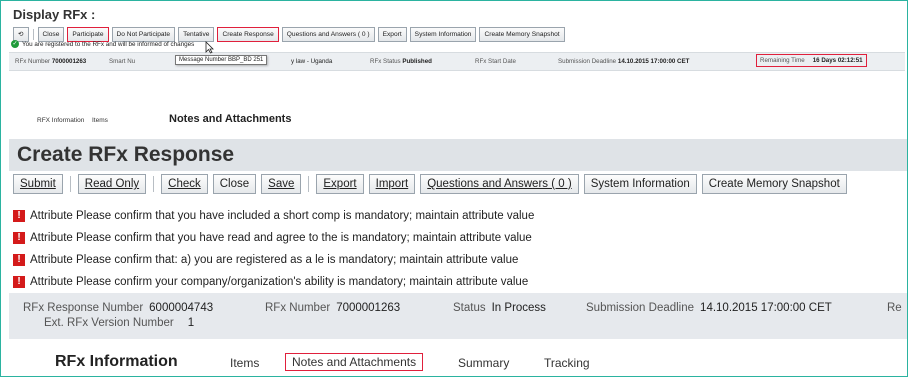 The image size is (908, 377). I want to click on remaining-time-field: Remaining Time 16 Days 02:12:51, so click(811, 60).